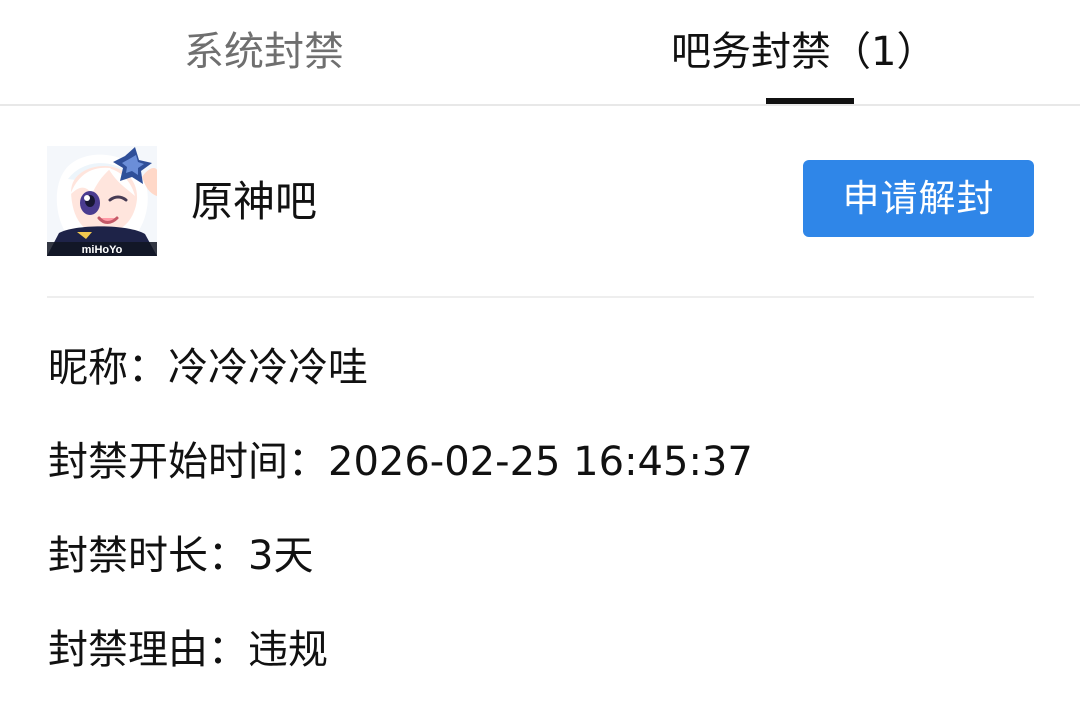 The width and height of the screenshot is (1080, 717). What do you see at coordinates (540, 201) in the screenshot?
I see `forum-row: miHoYo 原神吧 申请解封` at bounding box center [540, 201].